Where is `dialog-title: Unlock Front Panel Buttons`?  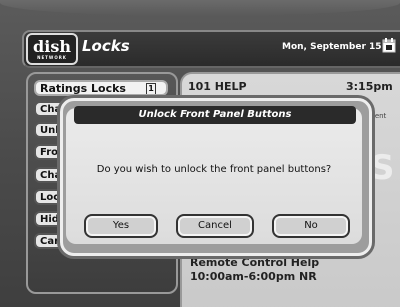 dialog-title: Unlock Front Panel Buttons is located at coordinates (215, 115).